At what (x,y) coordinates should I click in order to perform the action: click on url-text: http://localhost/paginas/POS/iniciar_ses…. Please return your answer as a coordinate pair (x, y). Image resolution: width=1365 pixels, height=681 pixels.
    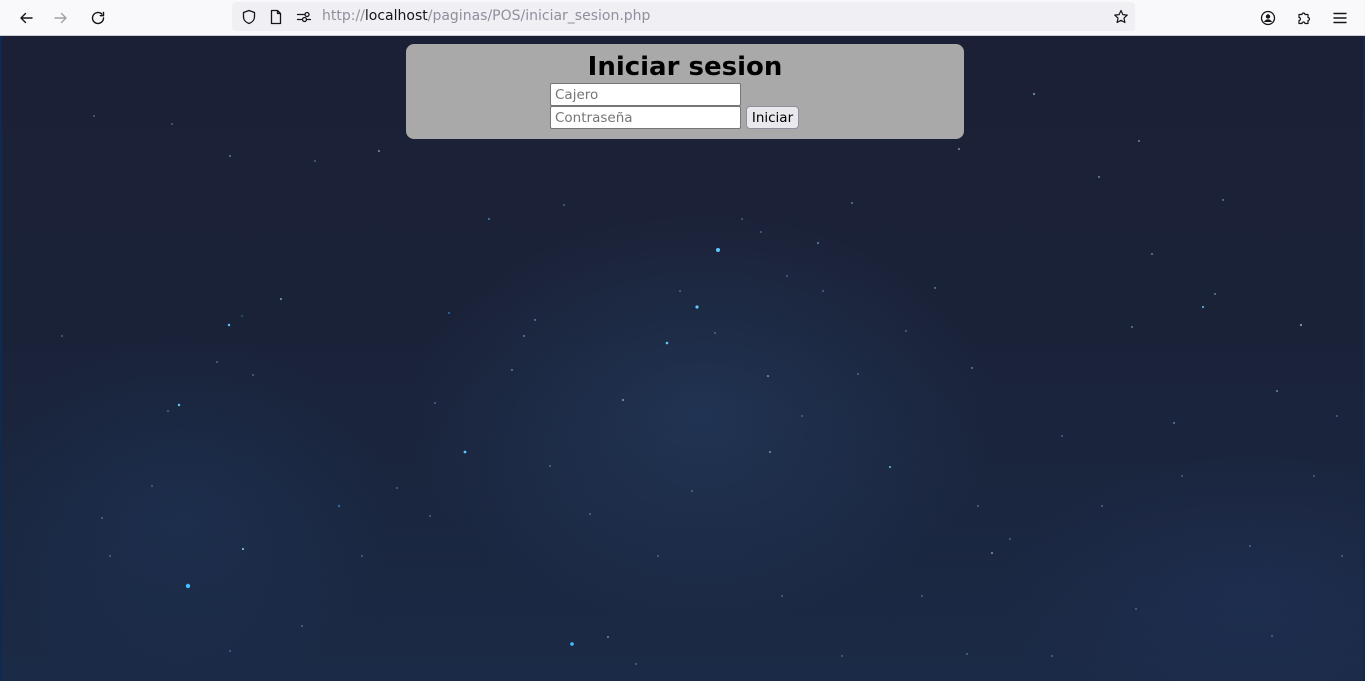
    Looking at the image, I should click on (486, 16).